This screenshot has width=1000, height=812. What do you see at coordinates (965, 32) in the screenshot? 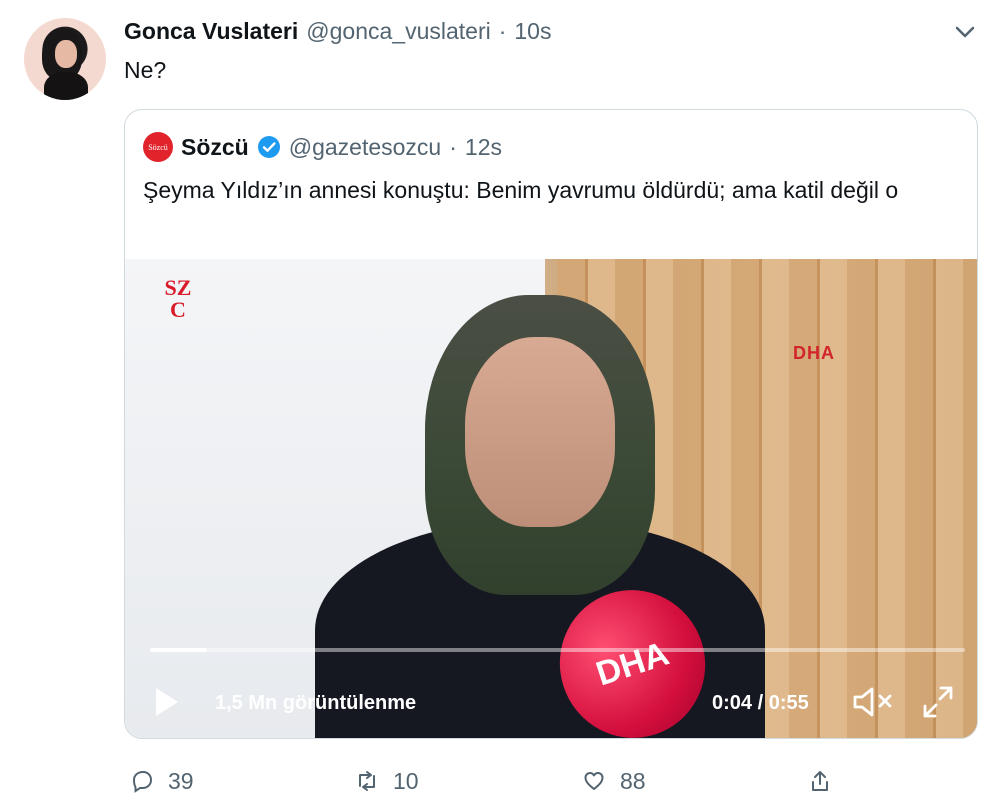
I see `chevron-down-icon` at bounding box center [965, 32].